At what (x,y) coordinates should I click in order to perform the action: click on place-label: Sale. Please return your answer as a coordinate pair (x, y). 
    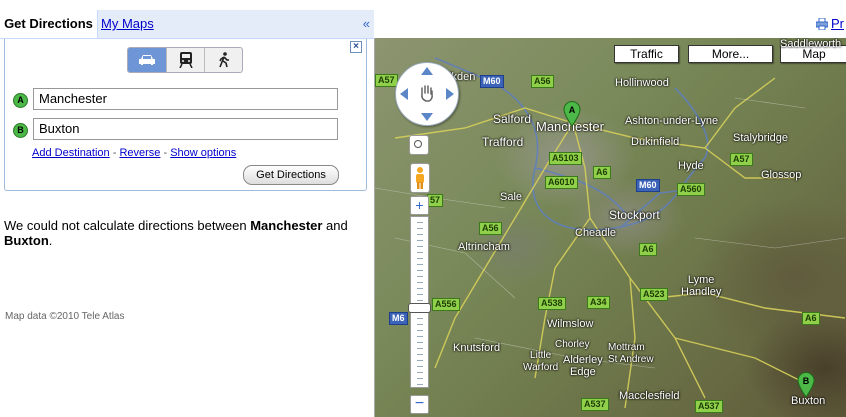
    Looking at the image, I should click on (511, 197).